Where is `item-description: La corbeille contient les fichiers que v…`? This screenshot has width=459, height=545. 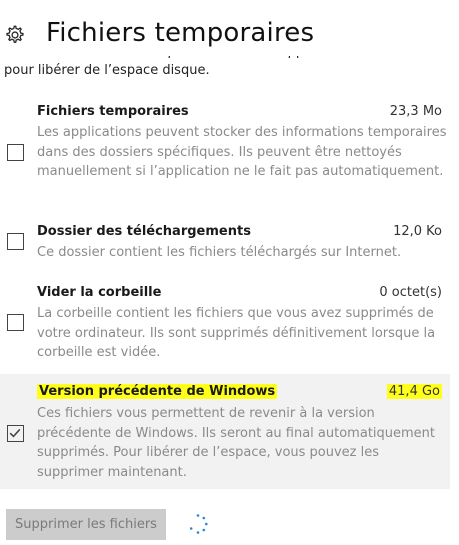 item-description: La corbeille contient les fichiers que v… is located at coordinates (236, 333).